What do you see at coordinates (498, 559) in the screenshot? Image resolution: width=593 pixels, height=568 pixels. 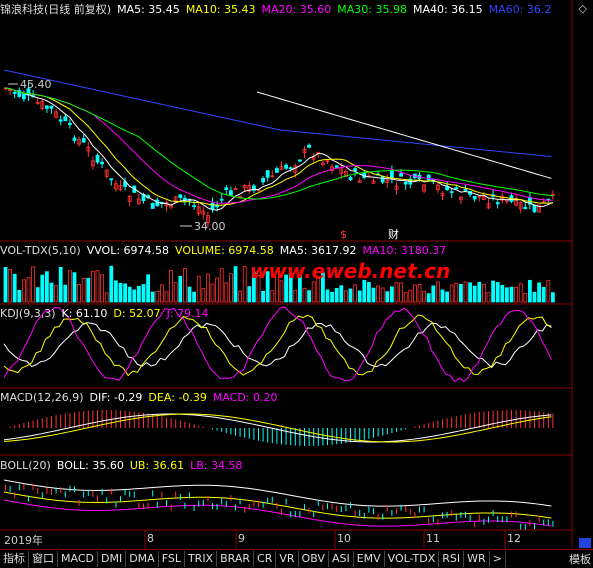 I see `tab-more-arrow: >` at bounding box center [498, 559].